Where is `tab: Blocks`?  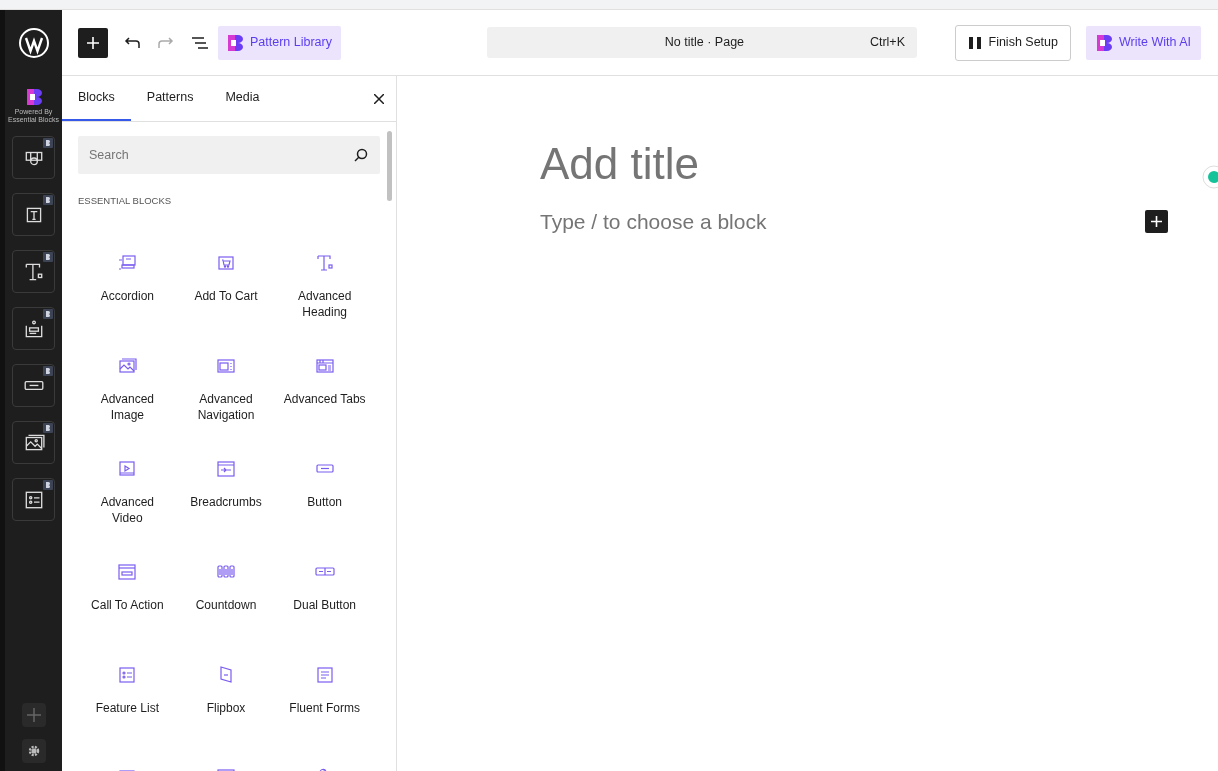 tab: Blocks is located at coordinates (96, 98).